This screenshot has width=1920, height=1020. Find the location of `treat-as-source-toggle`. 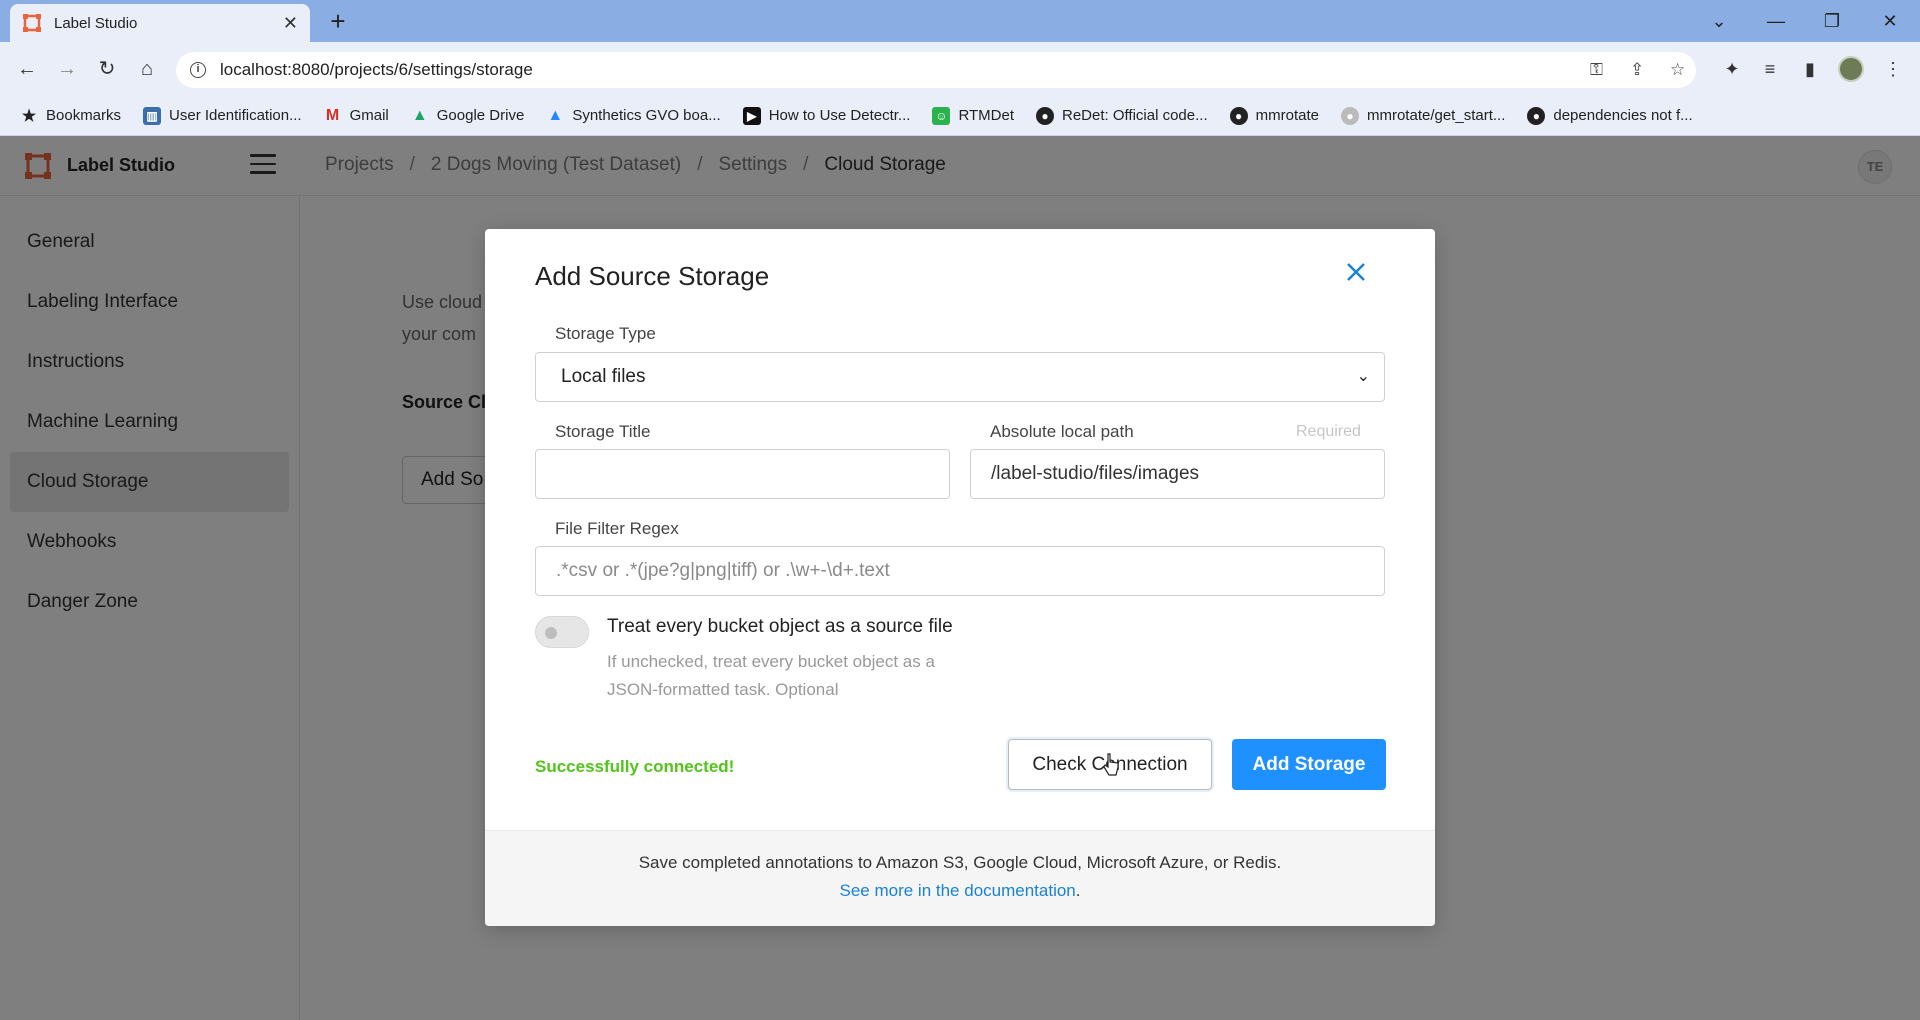

treat-as-source-toggle is located at coordinates (562, 632).